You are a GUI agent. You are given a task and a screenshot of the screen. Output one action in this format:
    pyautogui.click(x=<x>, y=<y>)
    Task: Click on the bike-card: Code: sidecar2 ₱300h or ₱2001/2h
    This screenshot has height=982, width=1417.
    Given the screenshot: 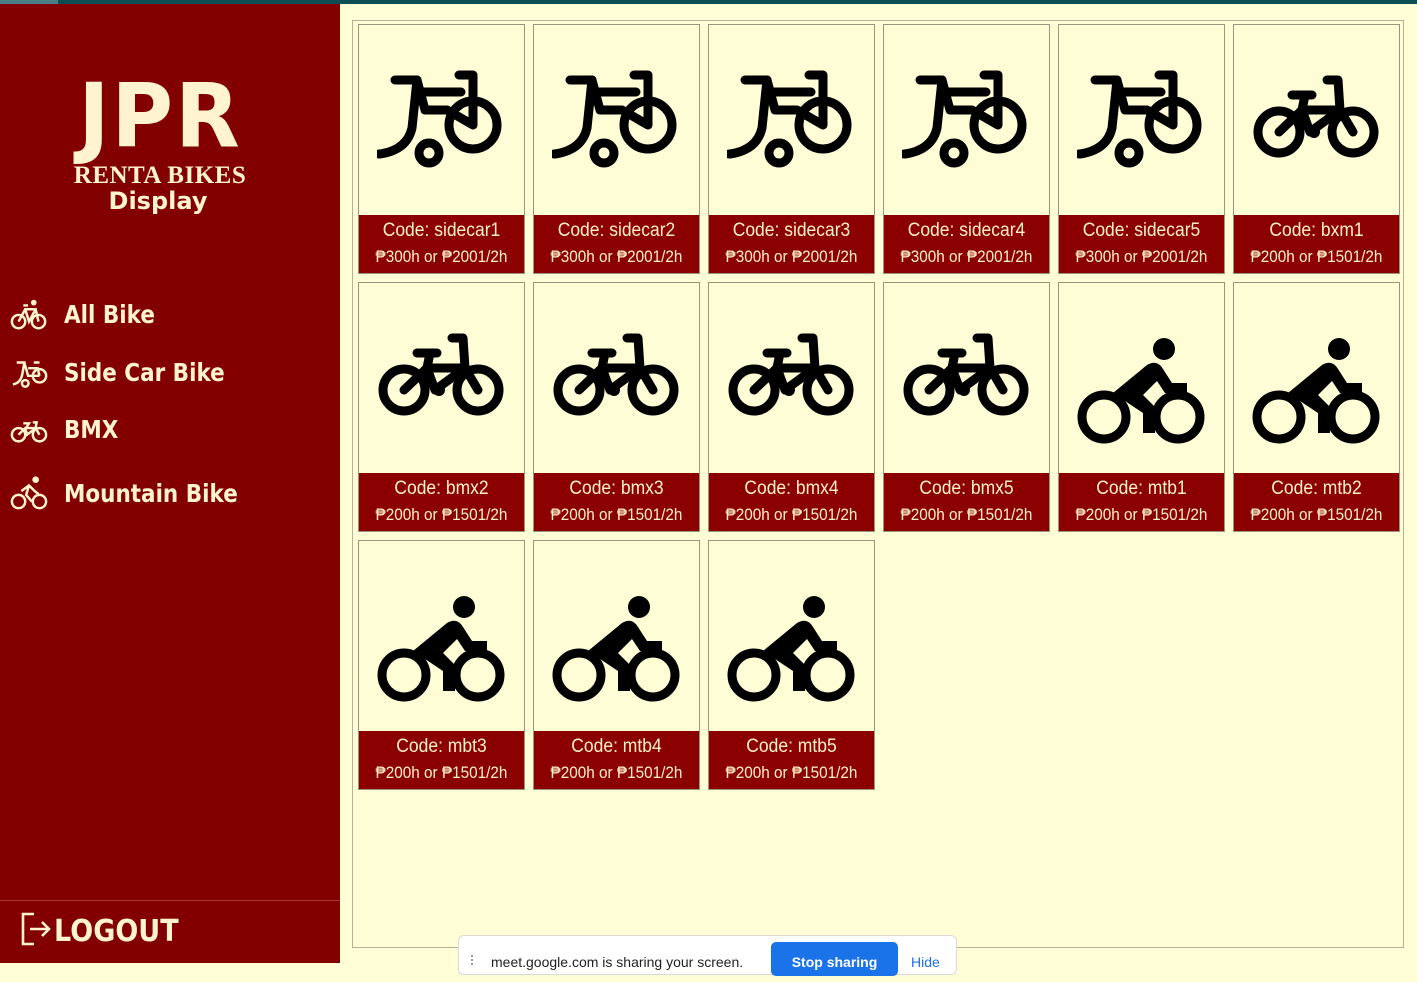 What is the action you would take?
    pyautogui.click(x=616, y=149)
    